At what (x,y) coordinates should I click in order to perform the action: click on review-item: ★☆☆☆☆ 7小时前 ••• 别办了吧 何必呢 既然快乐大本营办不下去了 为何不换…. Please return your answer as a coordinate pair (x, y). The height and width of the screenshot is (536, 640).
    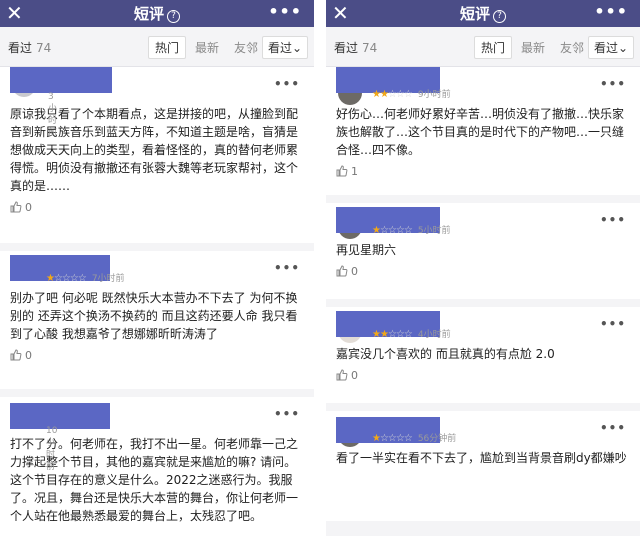
    Looking at the image, I should click on (157, 320).